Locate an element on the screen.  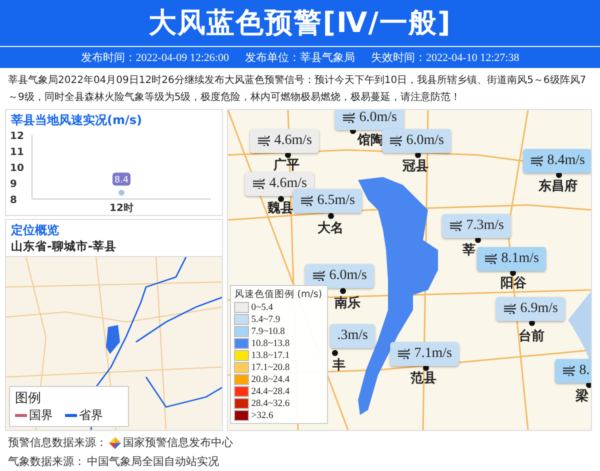
legend-label: 0~5.4 is located at coordinates (262, 307).